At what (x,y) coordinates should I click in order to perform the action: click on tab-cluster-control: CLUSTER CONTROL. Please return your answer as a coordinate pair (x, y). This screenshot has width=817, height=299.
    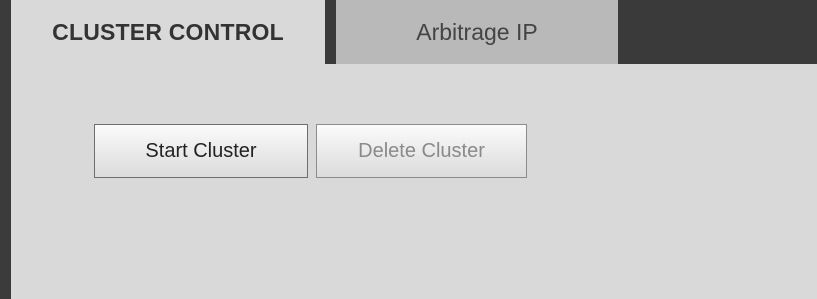
    Looking at the image, I should click on (168, 32).